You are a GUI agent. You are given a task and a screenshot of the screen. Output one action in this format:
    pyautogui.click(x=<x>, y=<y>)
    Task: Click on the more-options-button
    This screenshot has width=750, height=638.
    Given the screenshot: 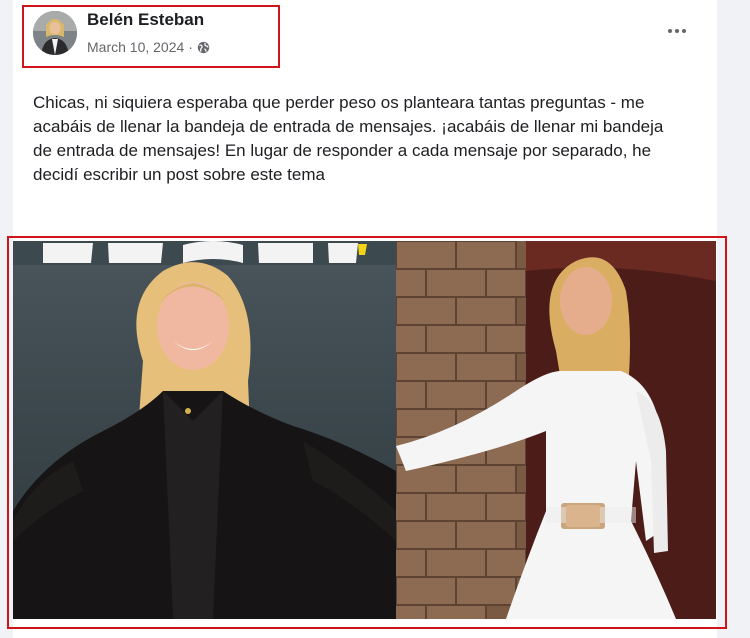 What is the action you would take?
    pyautogui.click(x=677, y=31)
    